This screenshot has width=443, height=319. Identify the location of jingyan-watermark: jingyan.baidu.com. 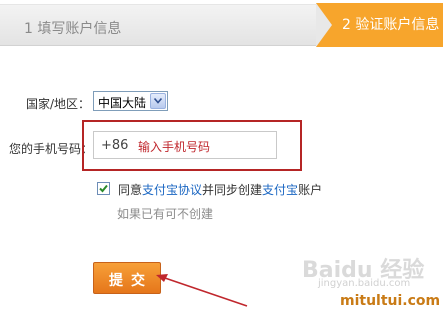
(364, 283).